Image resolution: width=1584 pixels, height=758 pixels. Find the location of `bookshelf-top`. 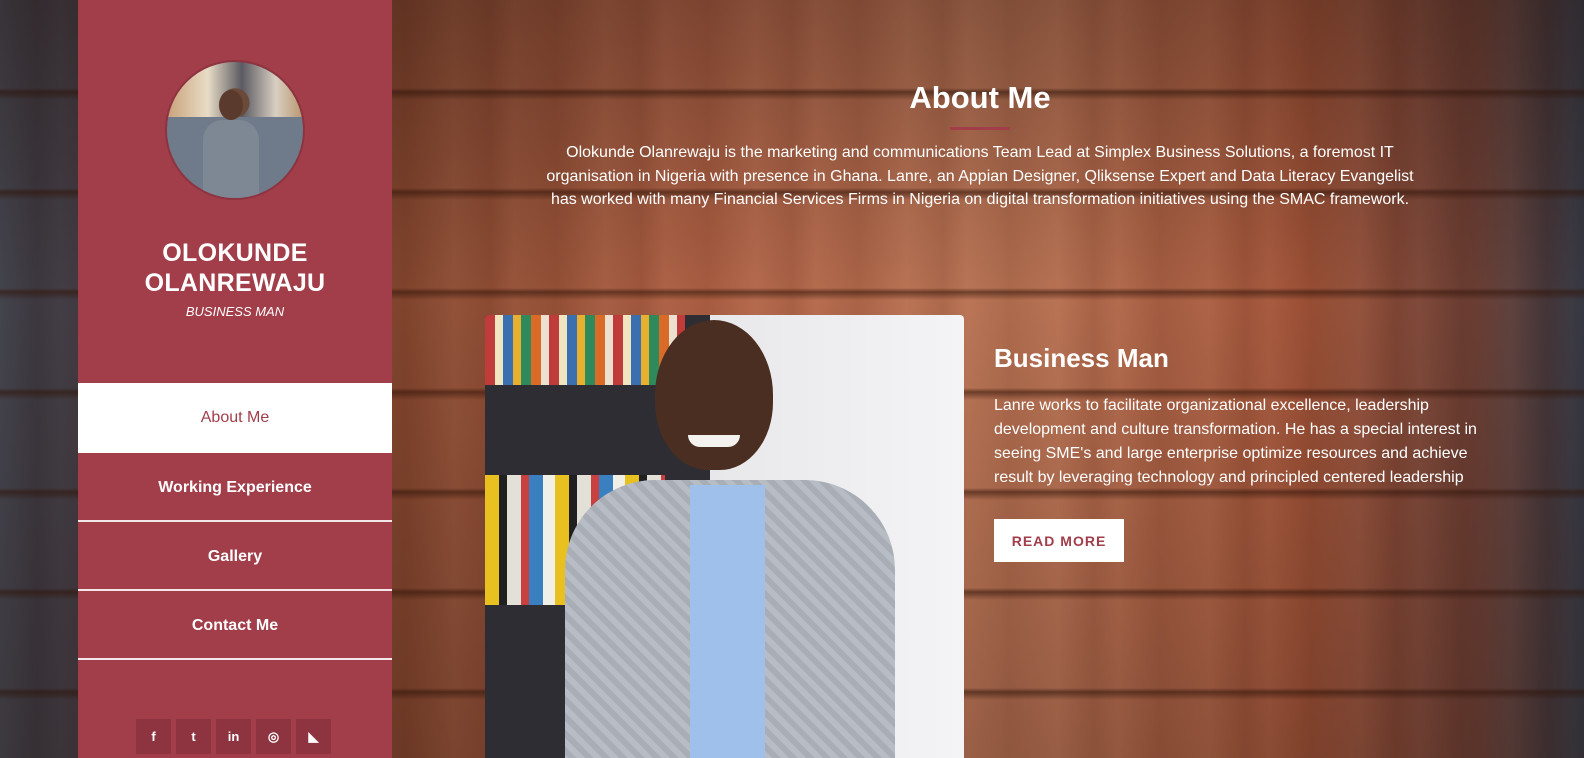

bookshelf-top is located at coordinates (585, 350).